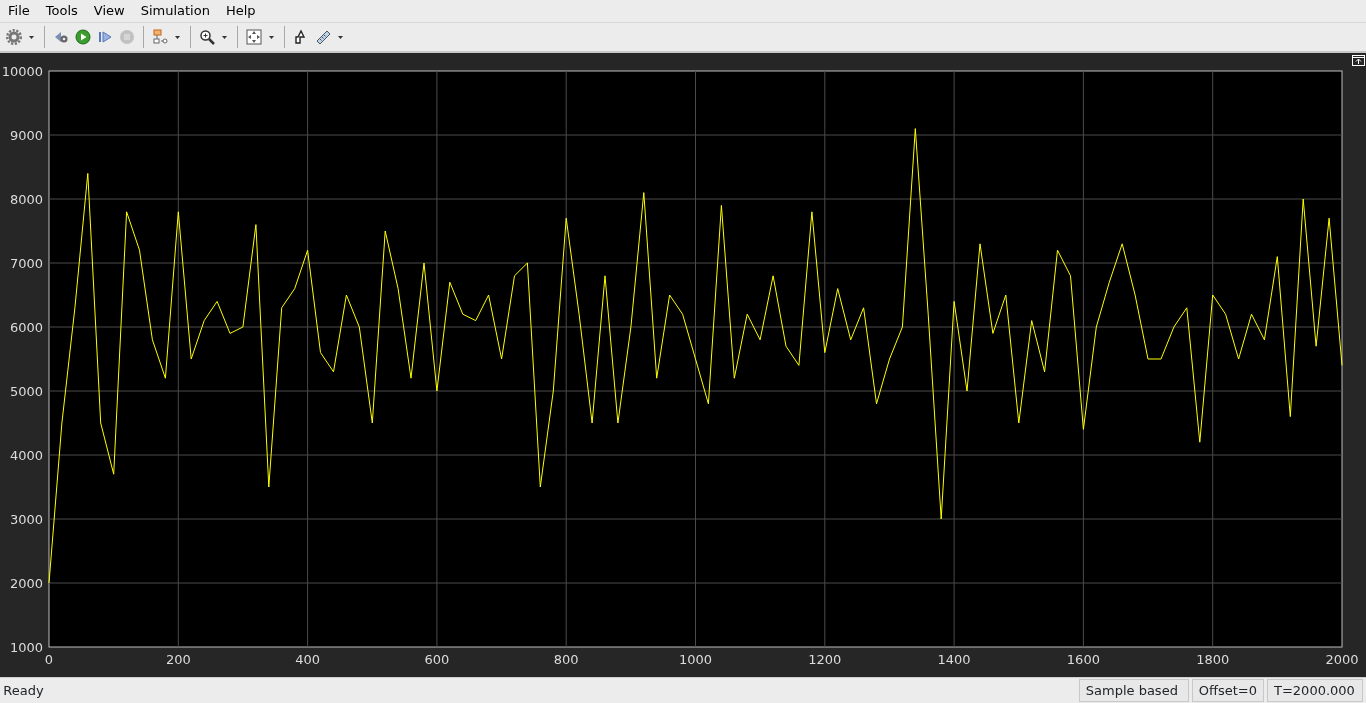 Image resolution: width=1366 pixels, height=703 pixels. Describe the element at coordinates (825, 659) in the screenshot. I see `x-tick-label: 1200` at that location.